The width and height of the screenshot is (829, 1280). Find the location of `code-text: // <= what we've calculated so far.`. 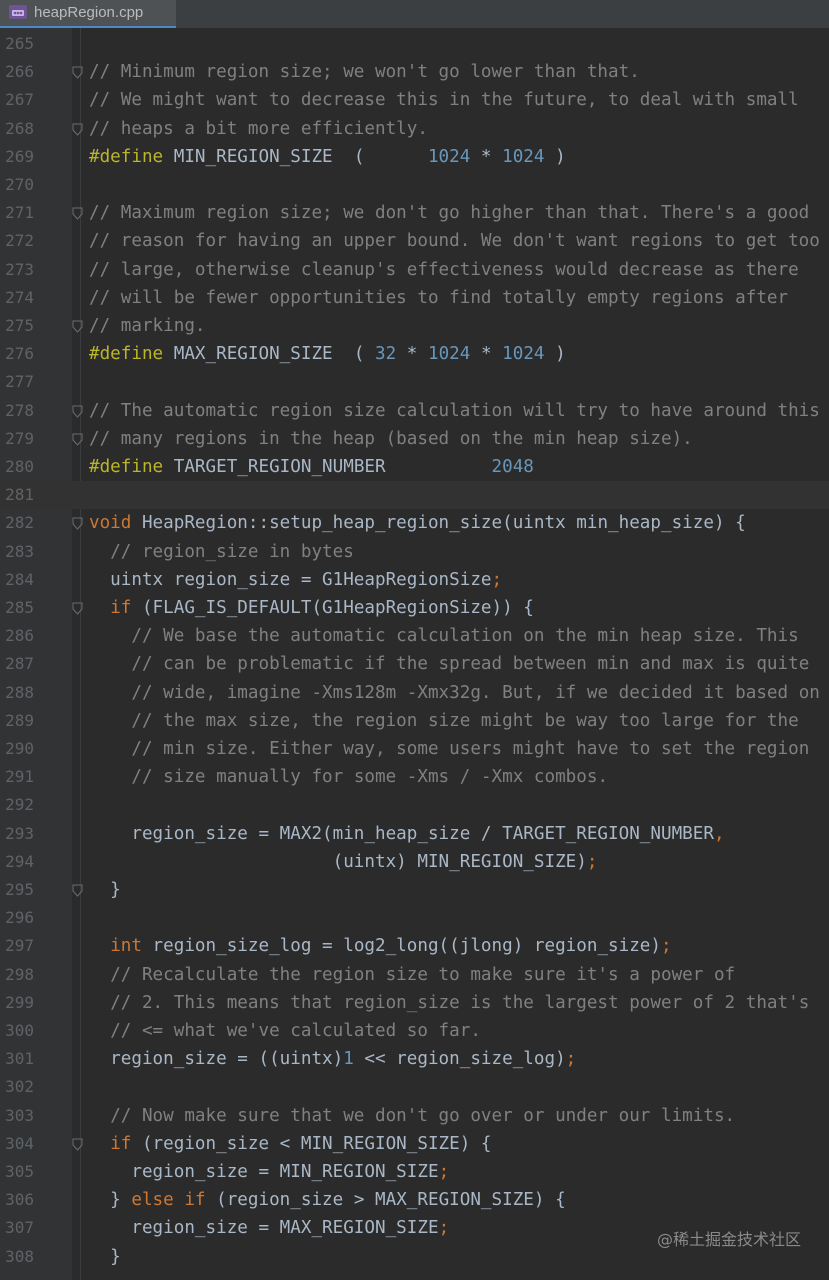

code-text: // <= what we've calculated so far. is located at coordinates (285, 1031).